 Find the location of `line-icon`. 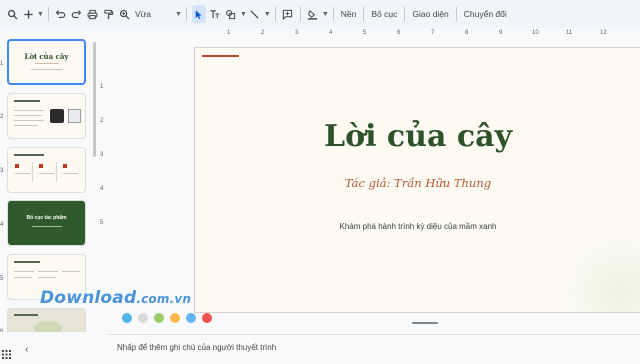

line-icon is located at coordinates (255, 14).